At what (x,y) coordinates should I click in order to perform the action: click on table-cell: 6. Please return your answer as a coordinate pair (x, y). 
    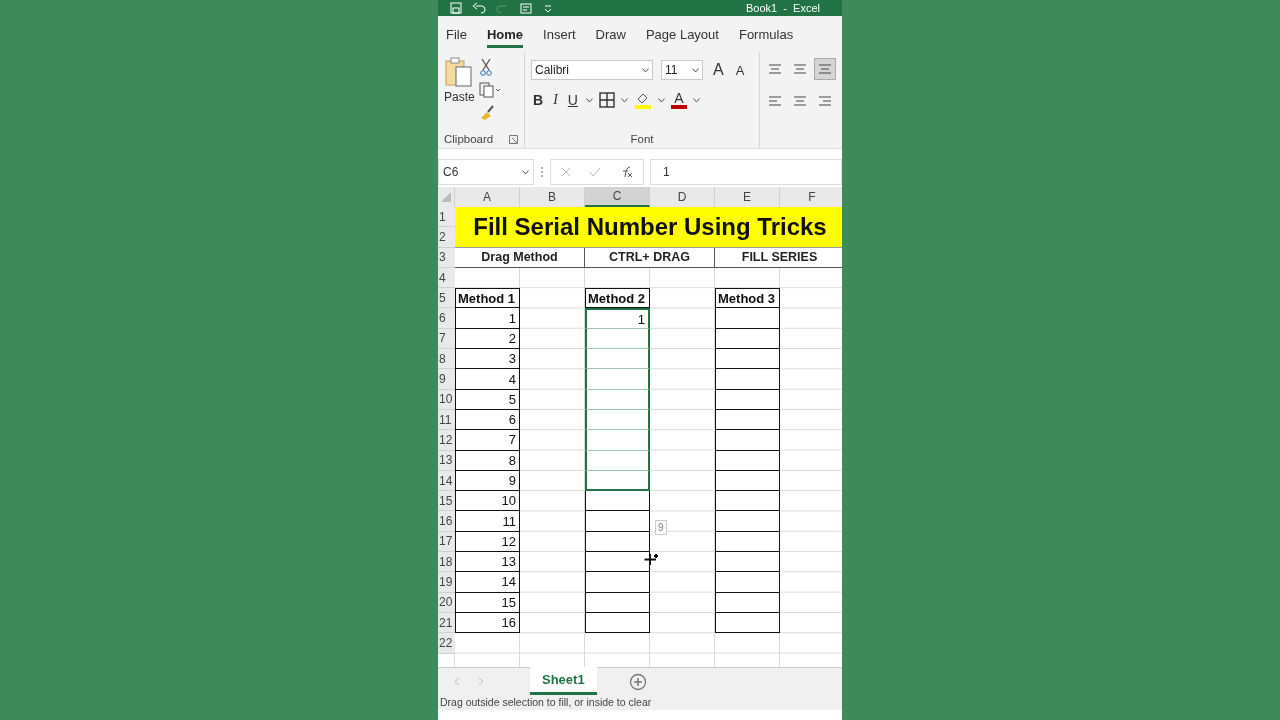
    Looking at the image, I should click on (487, 420).